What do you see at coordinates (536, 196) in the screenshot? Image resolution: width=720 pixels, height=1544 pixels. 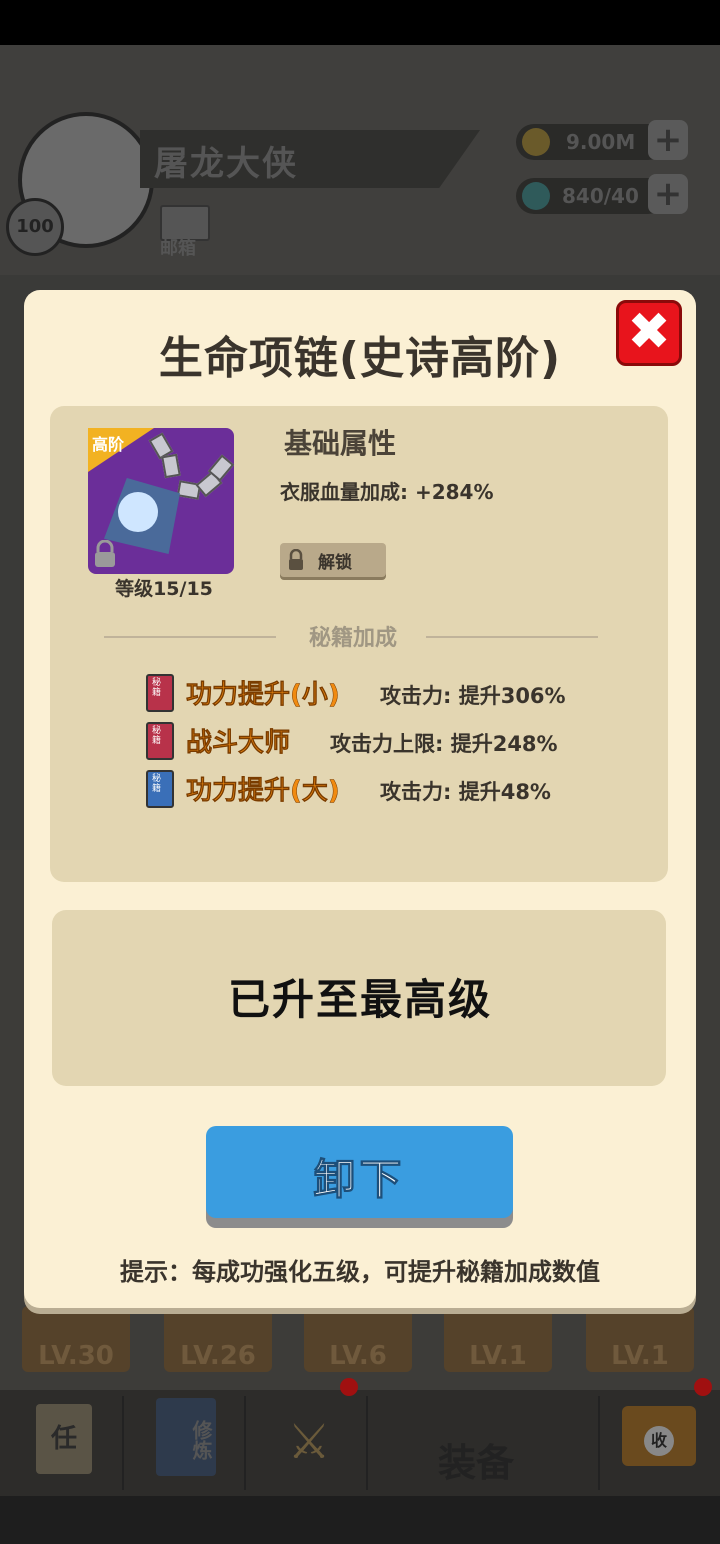 I see `gem-icon` at bounding box center [536, 196].